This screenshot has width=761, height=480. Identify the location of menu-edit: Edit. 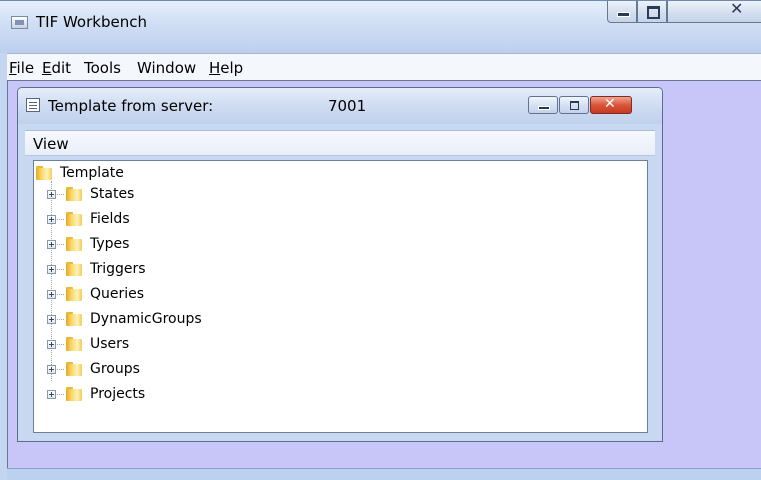
(56, 68).